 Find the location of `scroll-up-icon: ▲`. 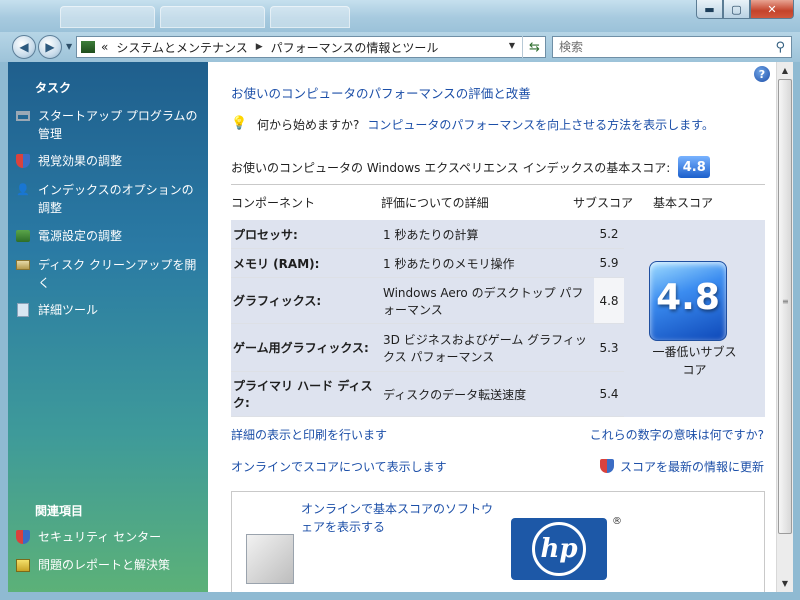

scroll-up-icon: ▲ is located at coordinates (785, 70).